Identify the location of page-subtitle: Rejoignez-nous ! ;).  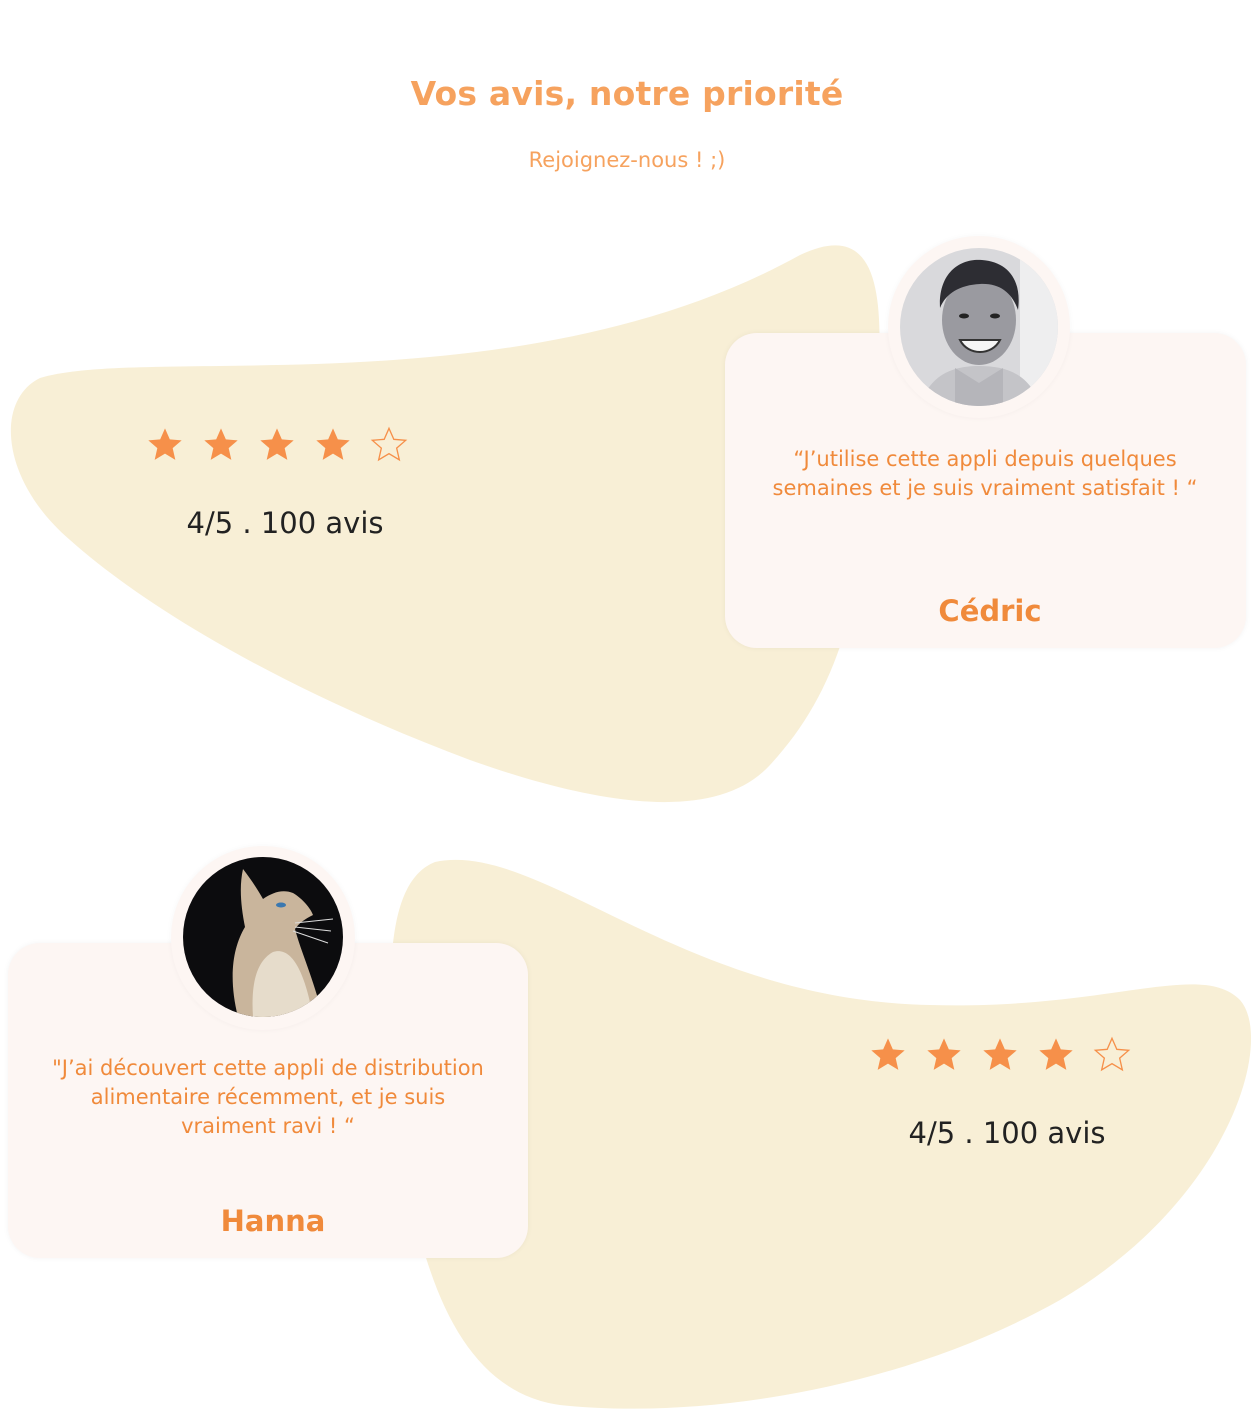
(627, 160).